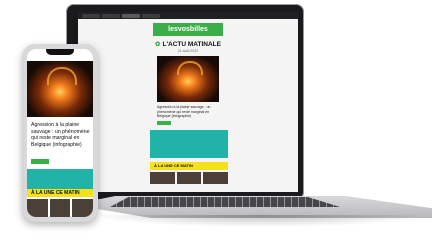 The image size is (435, 252). Describe the element at coordinates (260, 221) in the screenshot. I see `laptop-shadow` at that location.